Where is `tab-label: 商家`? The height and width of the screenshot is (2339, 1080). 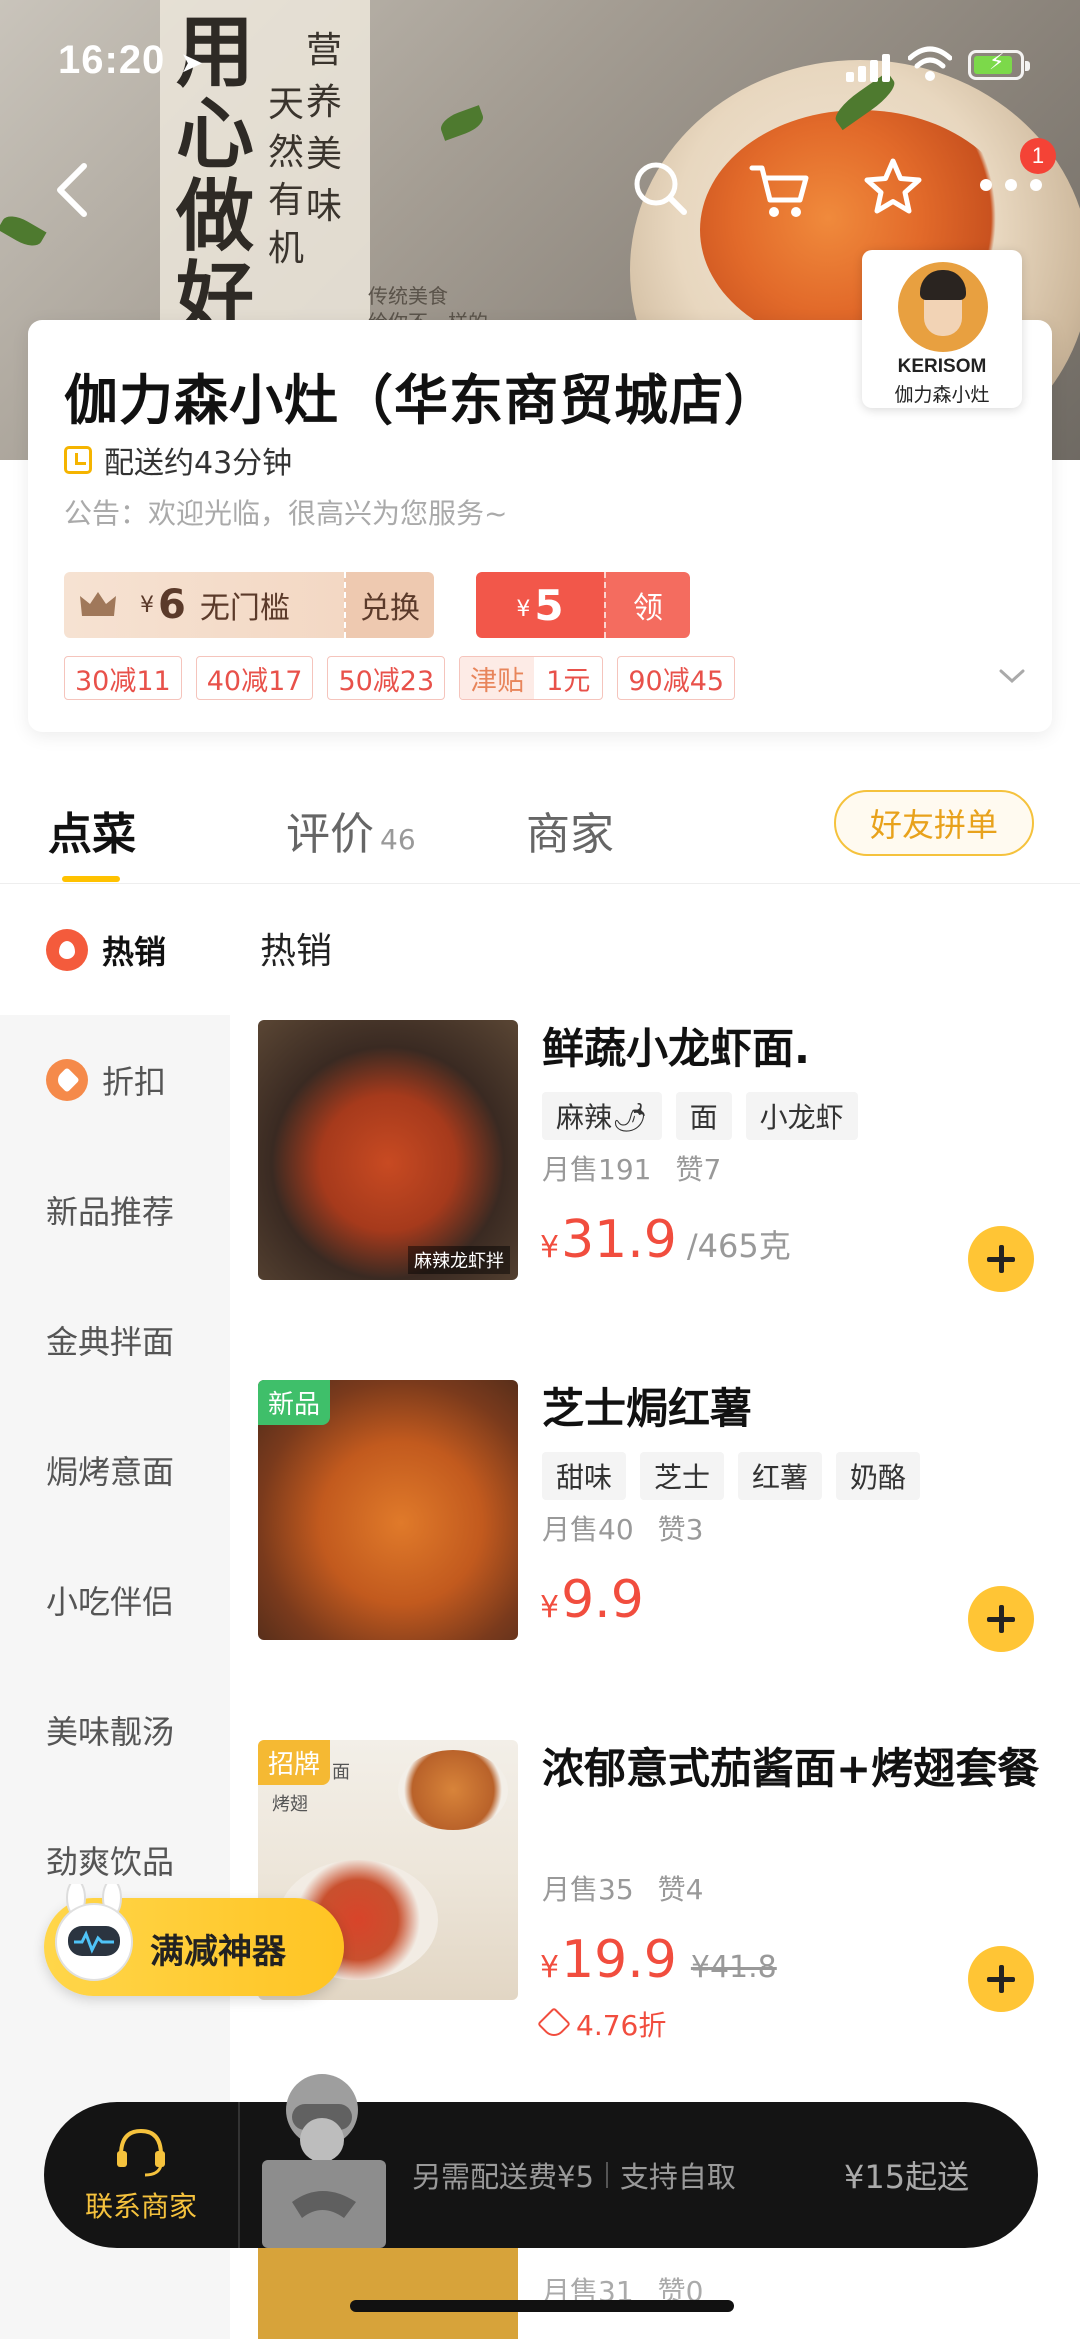
tab-label: 商家 is located at coordinates (570, 834).